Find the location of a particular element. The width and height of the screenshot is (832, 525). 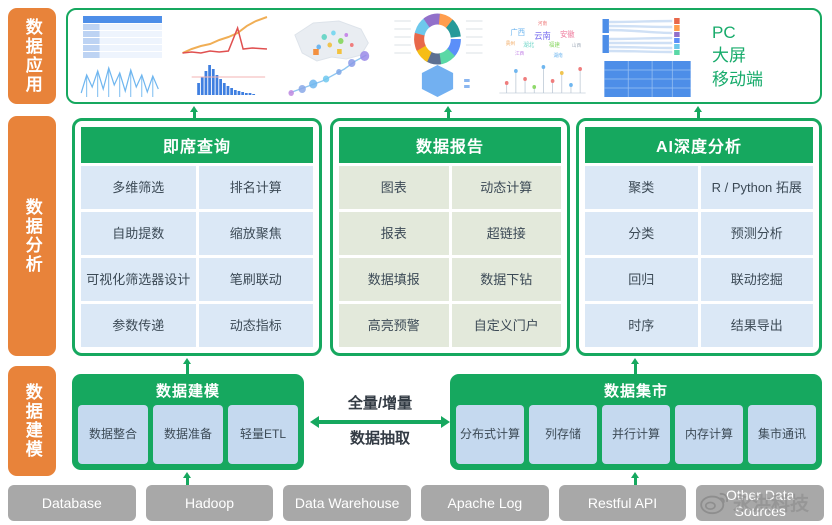

svg-text: 福建 is located at coordinates (554, 45).